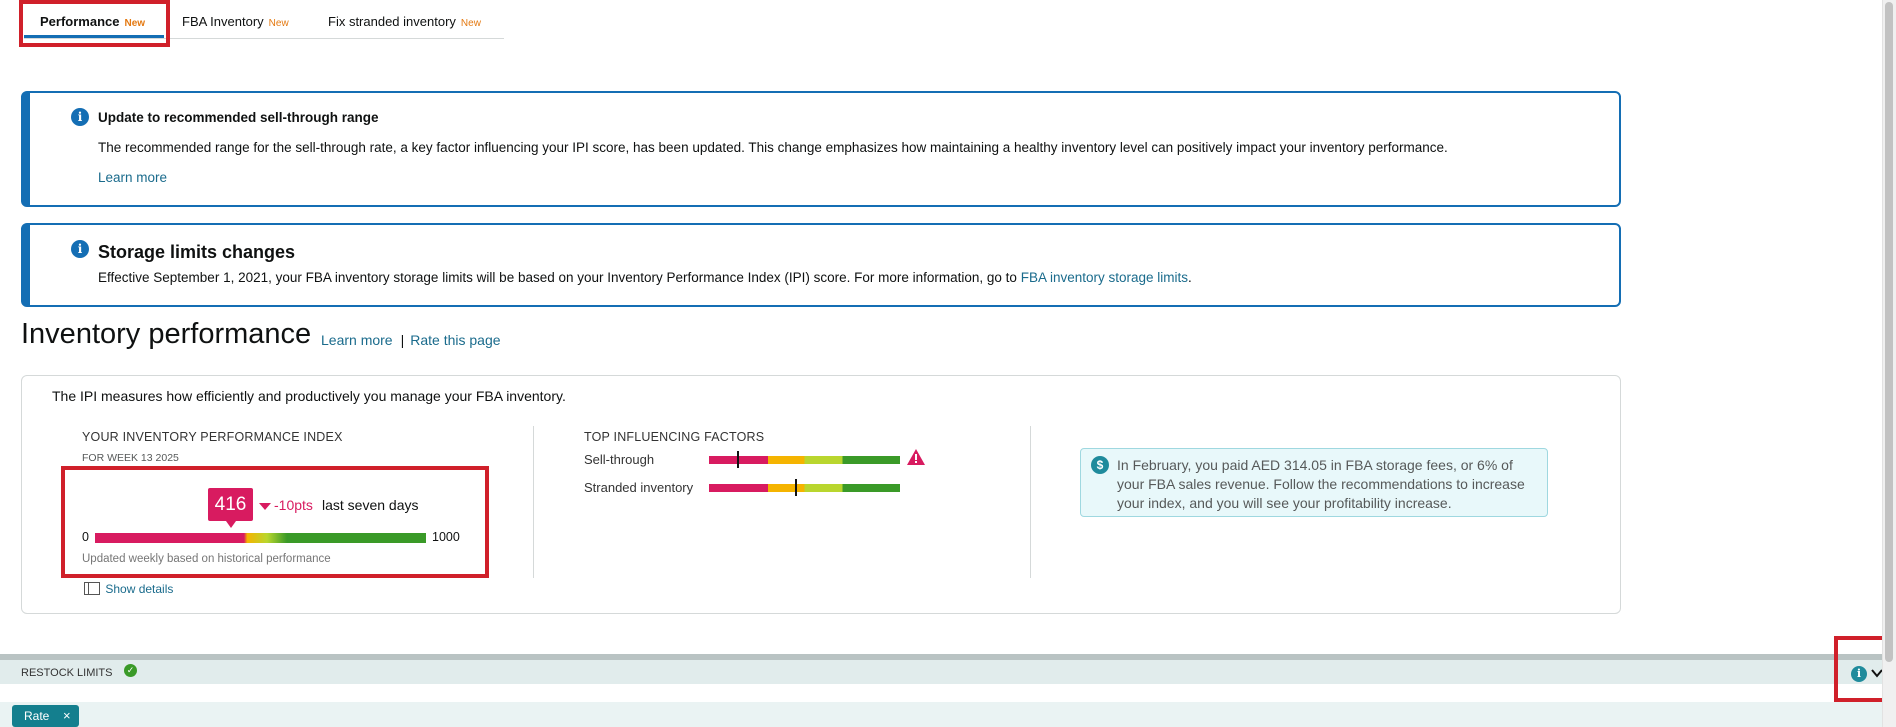 The image size is (1896, 727). What do you see at coordinates (260, 538) in the screenshot?
I see `ipi-gauge-bar` at bounding box center [260, 538].